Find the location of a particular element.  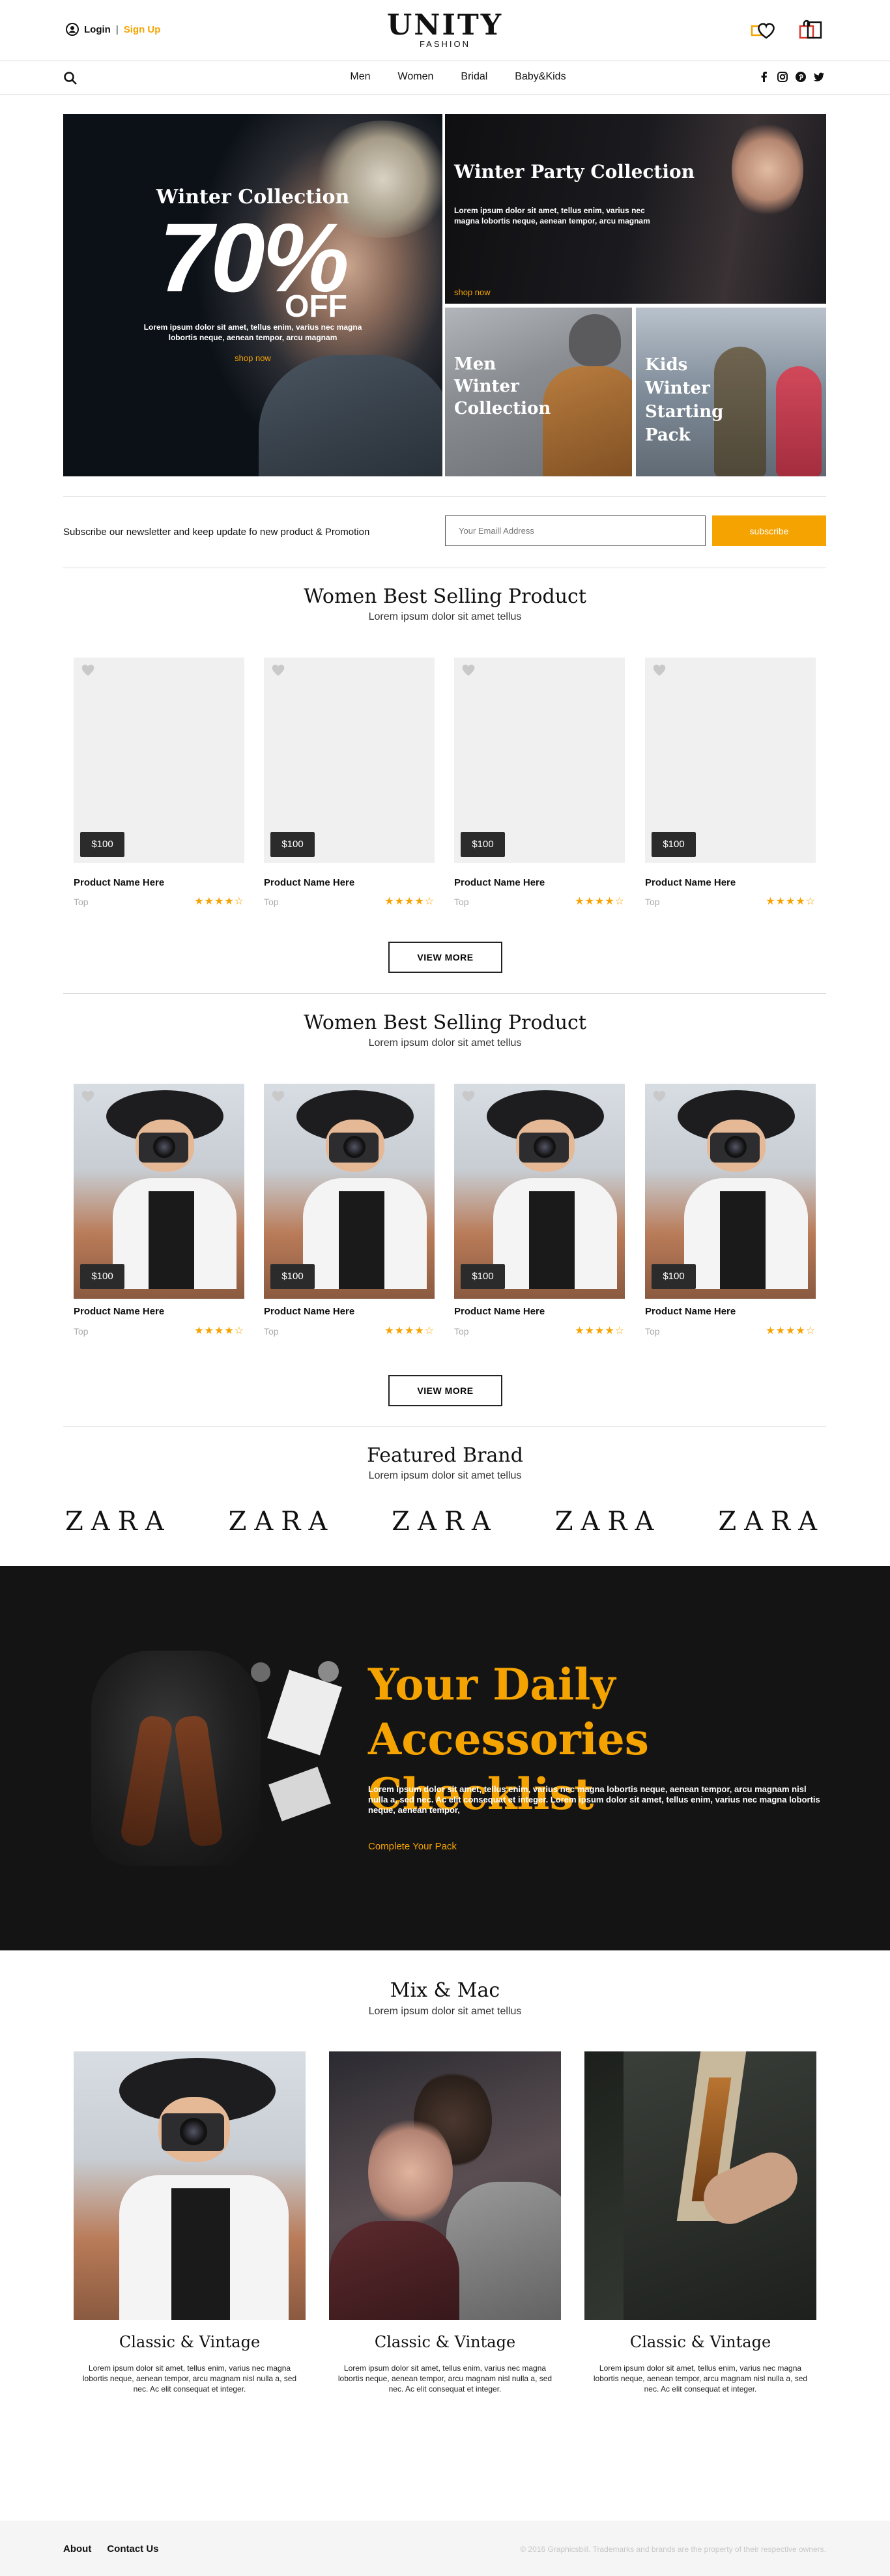

wishlist-heart-icon is located at coordinates (764, 30).